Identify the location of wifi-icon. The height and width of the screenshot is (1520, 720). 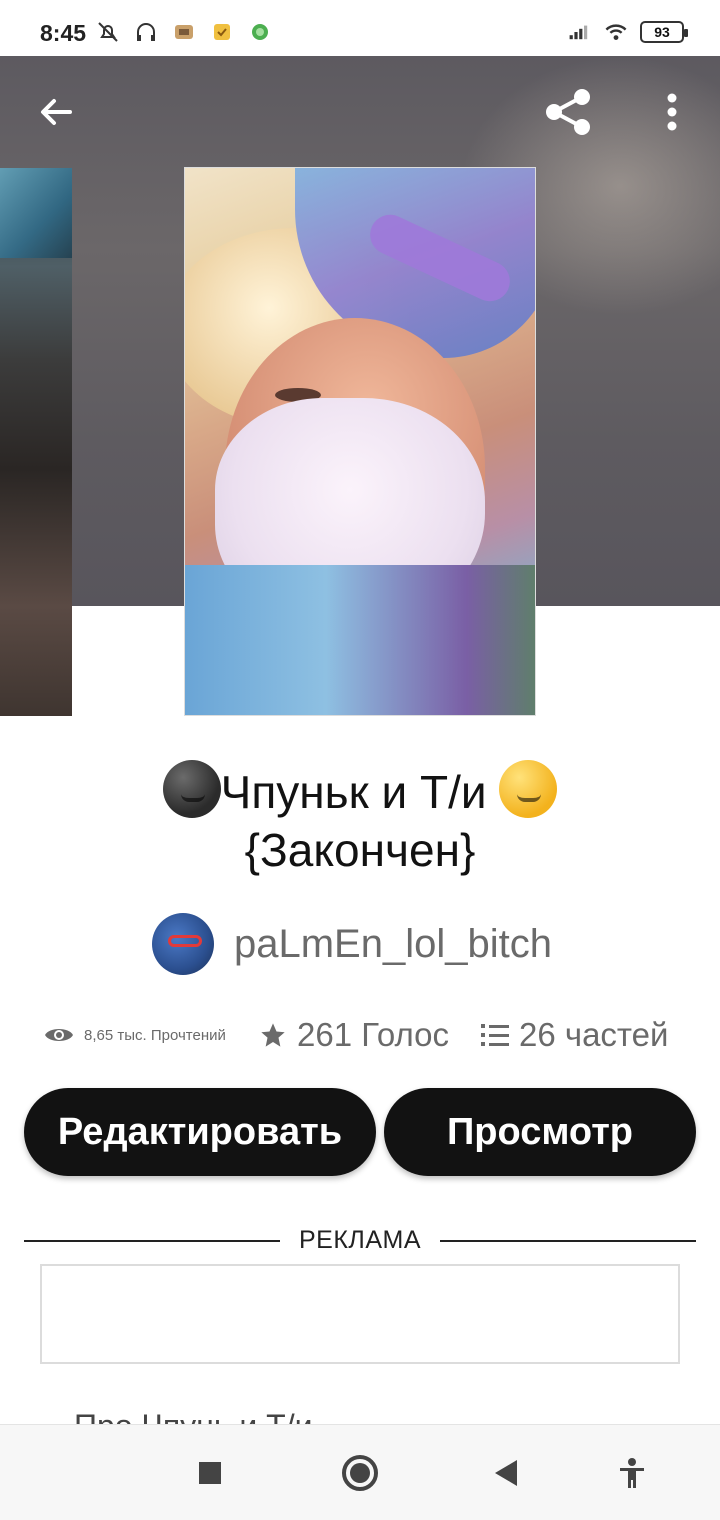
(616, 32).